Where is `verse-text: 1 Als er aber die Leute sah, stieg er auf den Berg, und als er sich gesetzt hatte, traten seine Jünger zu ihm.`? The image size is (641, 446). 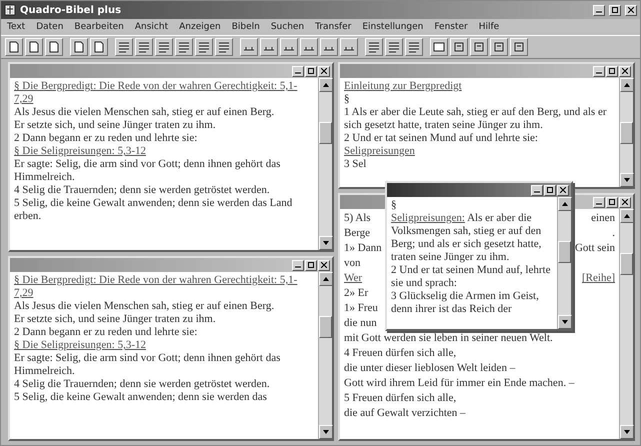 verse-text: 1 Als er aber die Leute sah, stieg er auf den Berg, und als er sich gesetzt hatte, traten seine Jünger zu ihm. is located at coordinates (476, 119).